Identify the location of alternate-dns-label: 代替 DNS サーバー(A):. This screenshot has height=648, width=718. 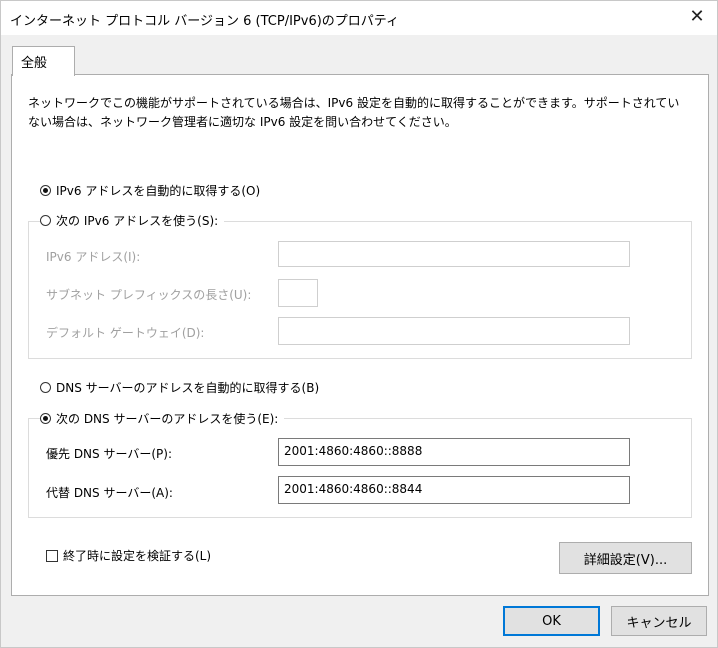
(109, 493).